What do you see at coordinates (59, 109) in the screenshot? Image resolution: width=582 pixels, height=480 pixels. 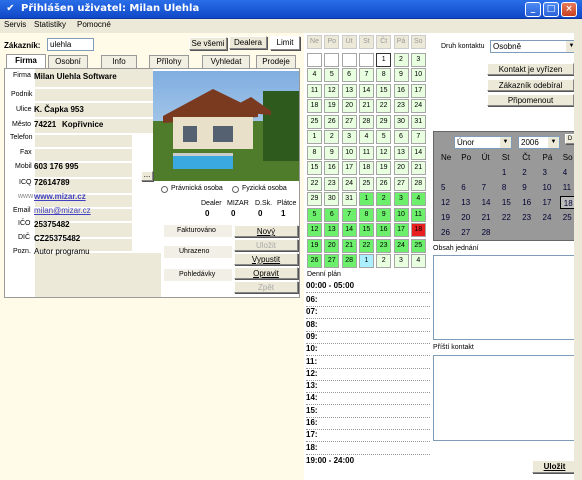 I see `value-ulice: K. Čapka 953` at bounding box center [59, 109].